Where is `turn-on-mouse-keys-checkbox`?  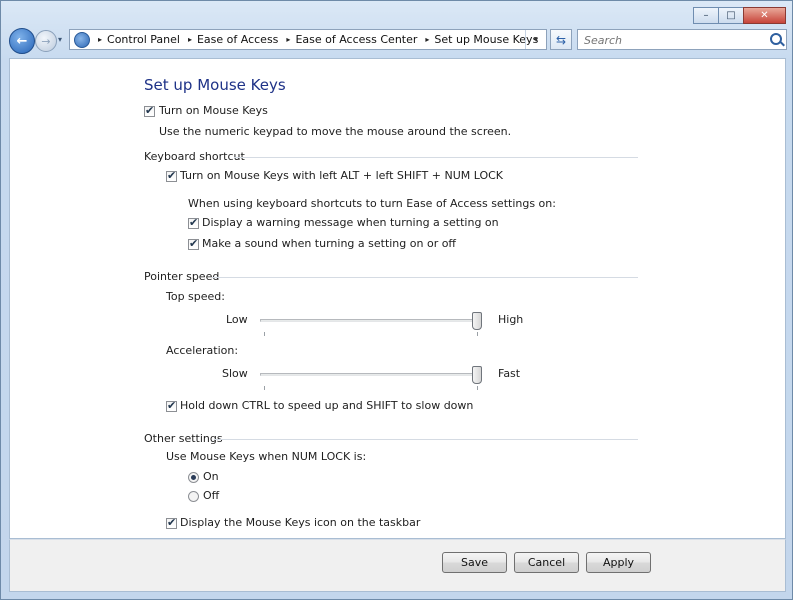 turn-on-mouse-keys-checkbox is located at coordinates (149, 110).